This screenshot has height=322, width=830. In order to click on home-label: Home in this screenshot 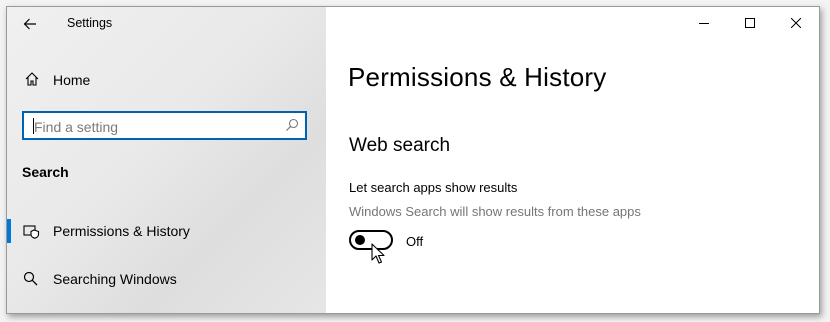, I will do `click(72, 80)`.